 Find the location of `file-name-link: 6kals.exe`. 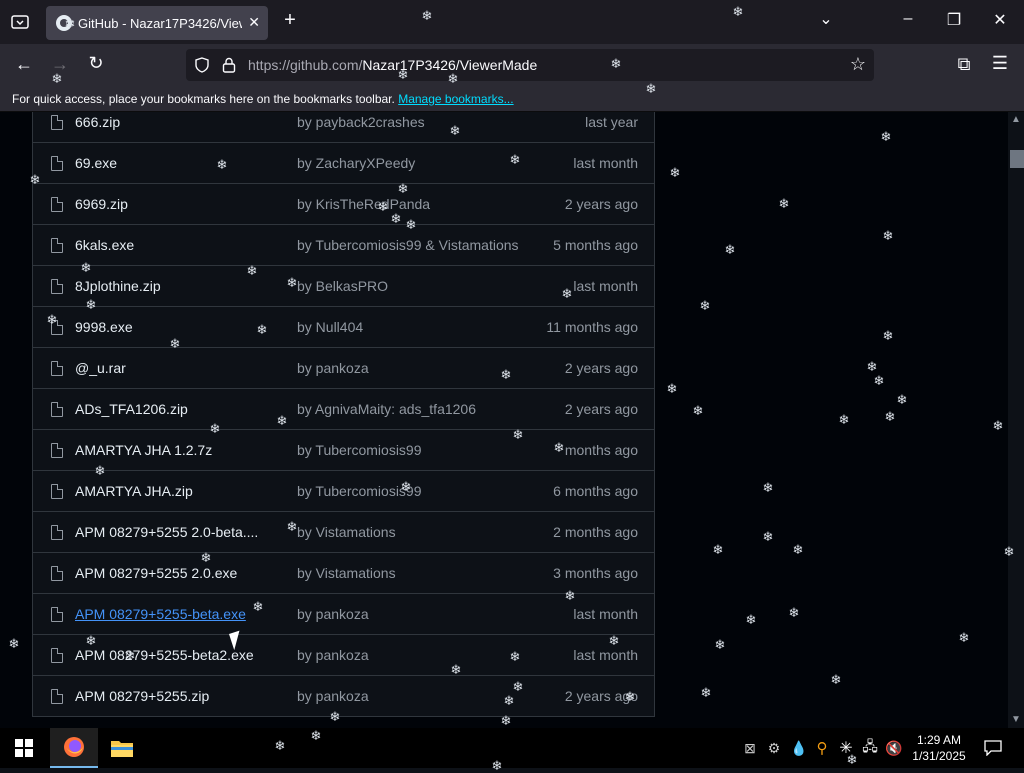

file-name-link: 6kals.exe is located at coordinates (104, 245).